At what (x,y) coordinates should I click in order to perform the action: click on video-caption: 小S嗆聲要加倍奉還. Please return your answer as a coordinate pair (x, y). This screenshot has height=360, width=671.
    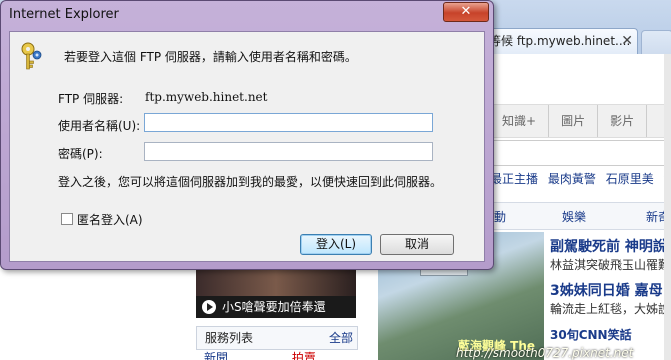
    Looking at the image, I should click on (274, 307).